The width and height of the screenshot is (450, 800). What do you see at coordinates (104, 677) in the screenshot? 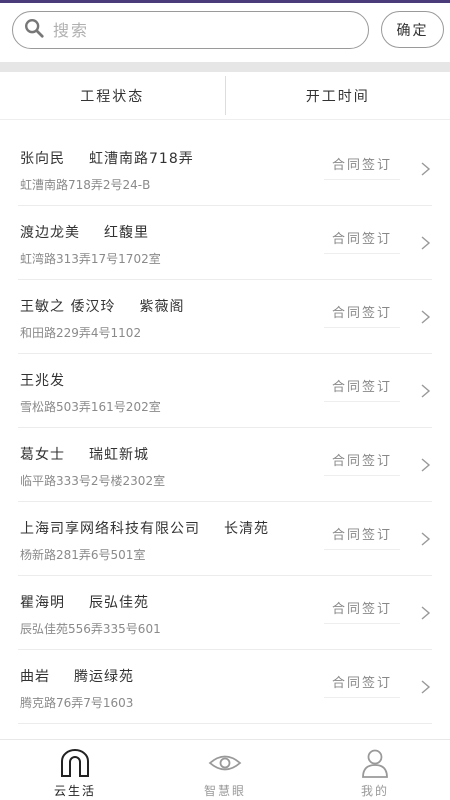
I see `item-community: 腾运绿苑` at bounding box center [104, 677].